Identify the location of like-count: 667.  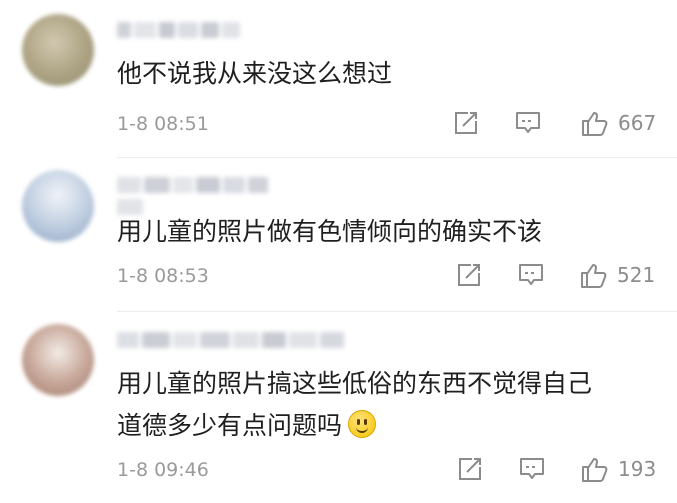
(637, 123).